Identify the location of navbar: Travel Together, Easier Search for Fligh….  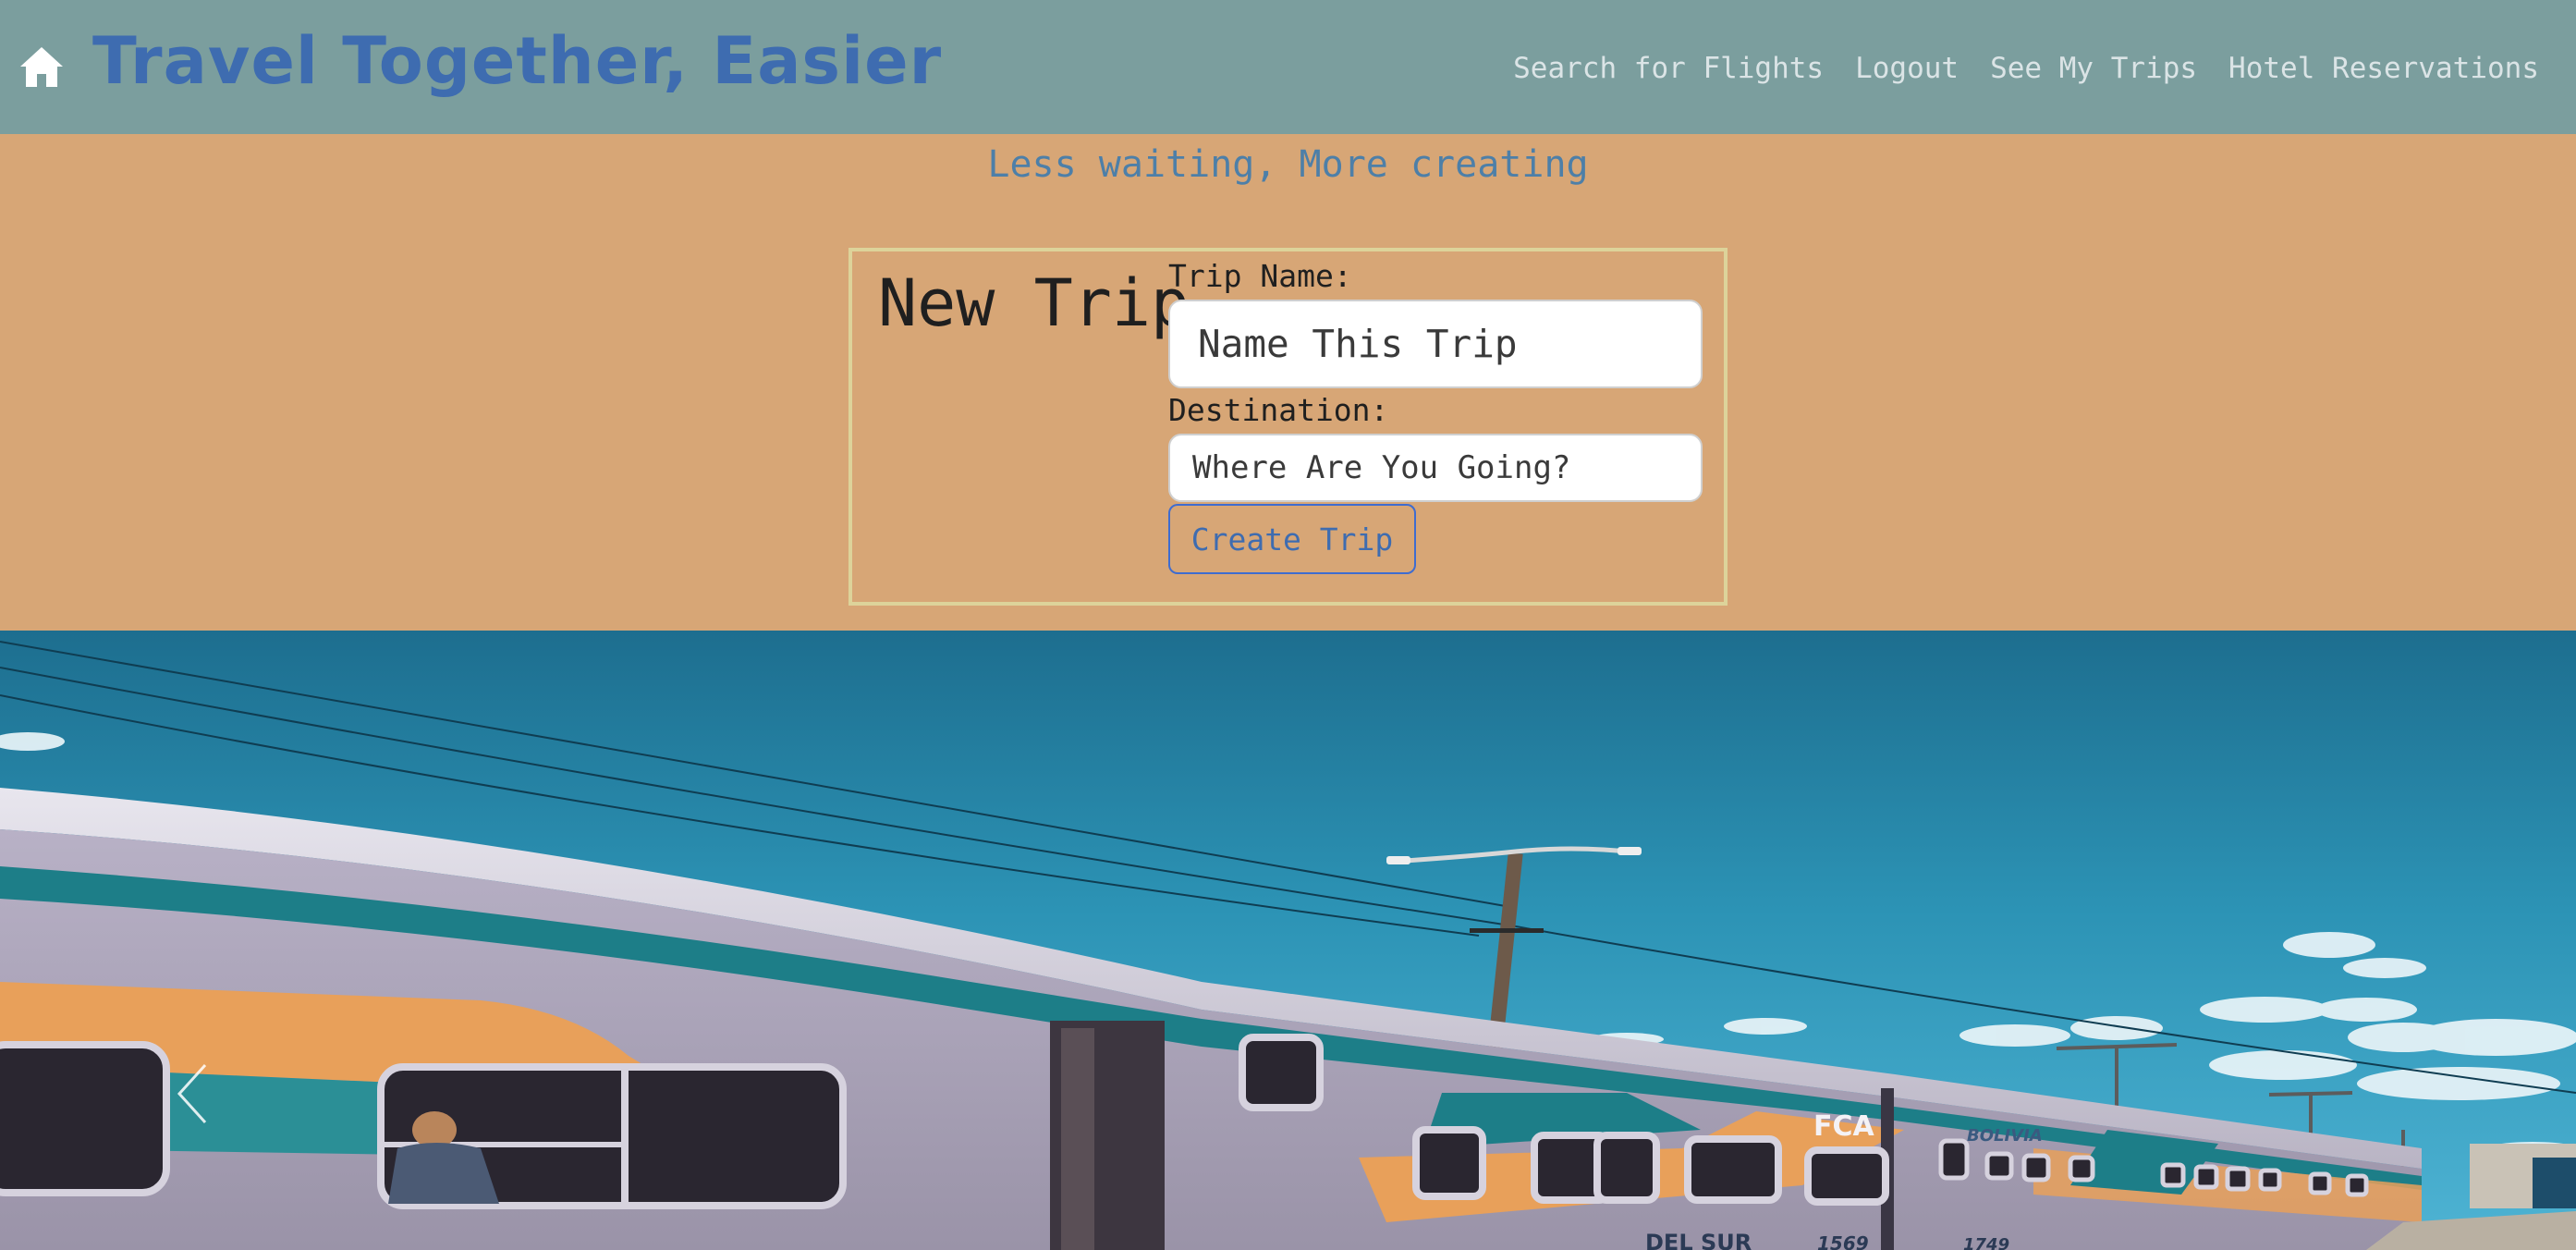
(1288, 67).